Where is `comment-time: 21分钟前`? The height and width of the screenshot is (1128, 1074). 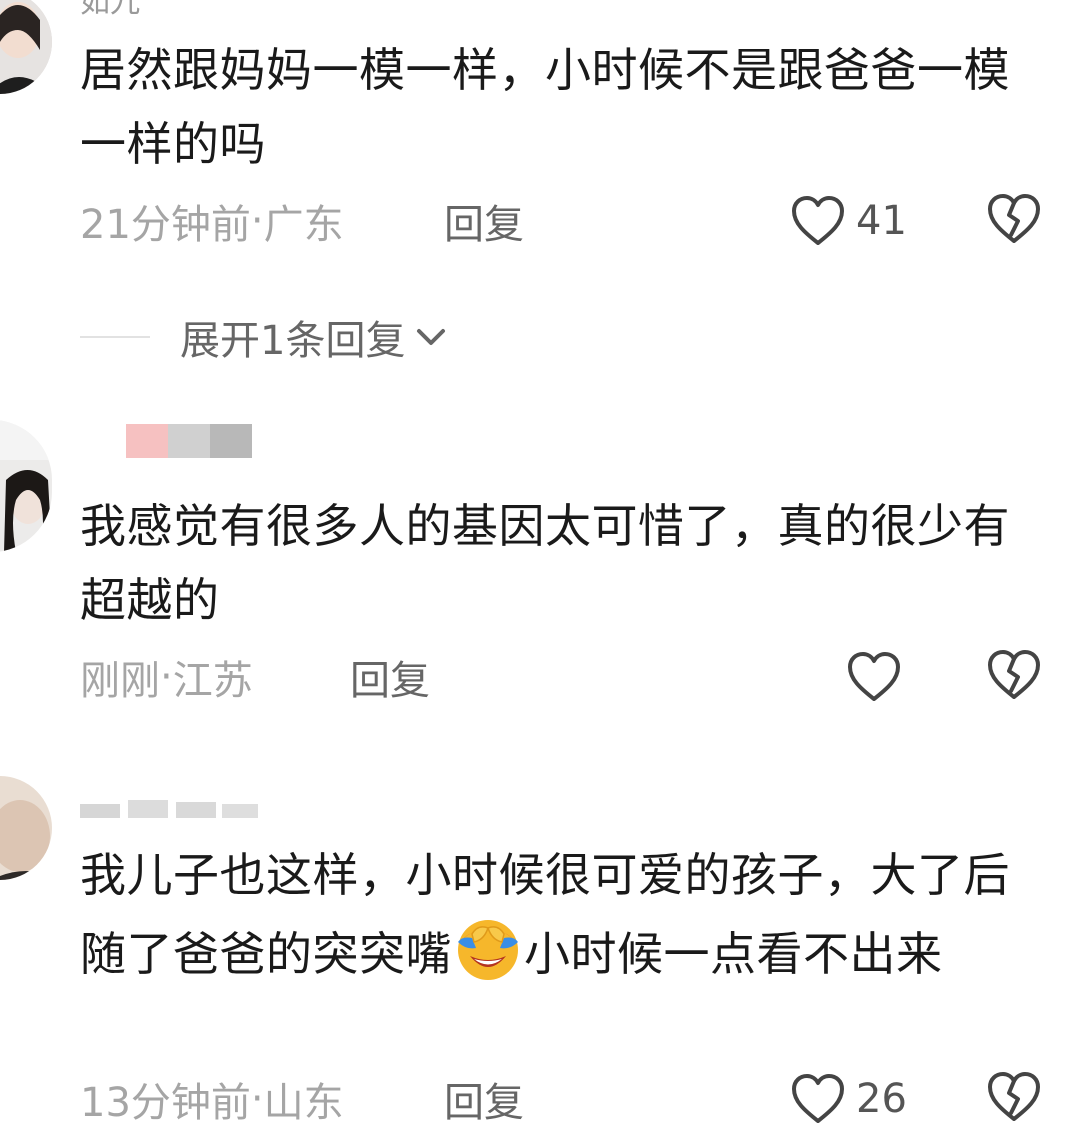 comment-time: 21分钟前 is located at coordinates (165, 225).